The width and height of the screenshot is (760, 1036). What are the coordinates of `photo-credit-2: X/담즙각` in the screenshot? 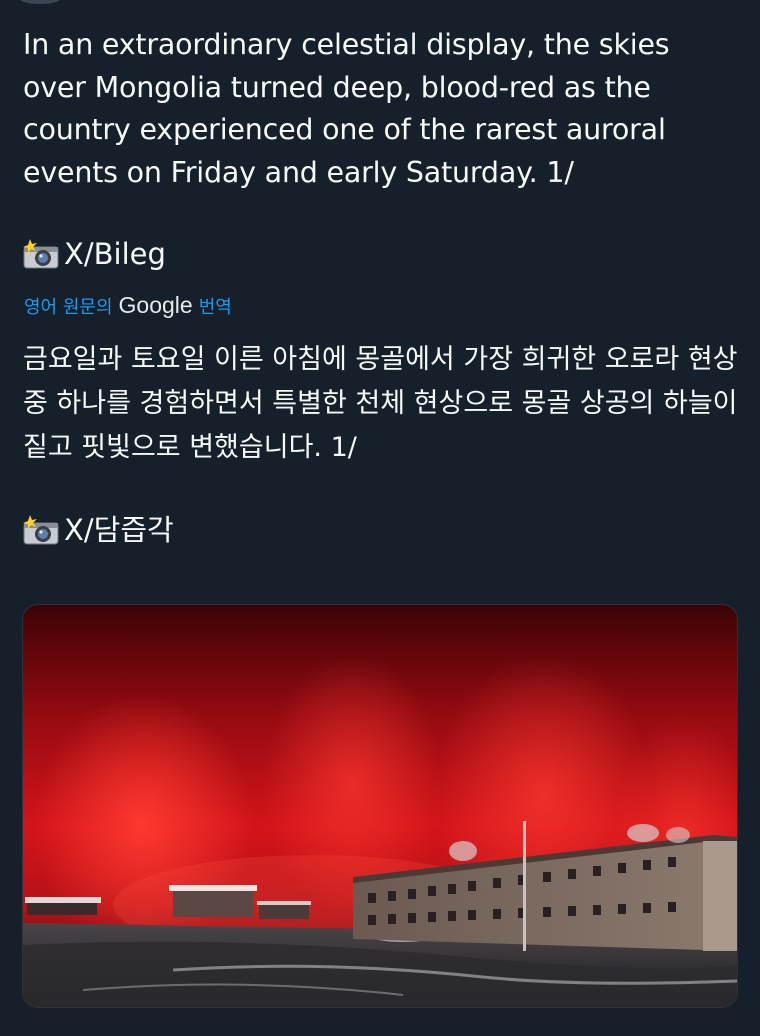 It's located at (98, 530).